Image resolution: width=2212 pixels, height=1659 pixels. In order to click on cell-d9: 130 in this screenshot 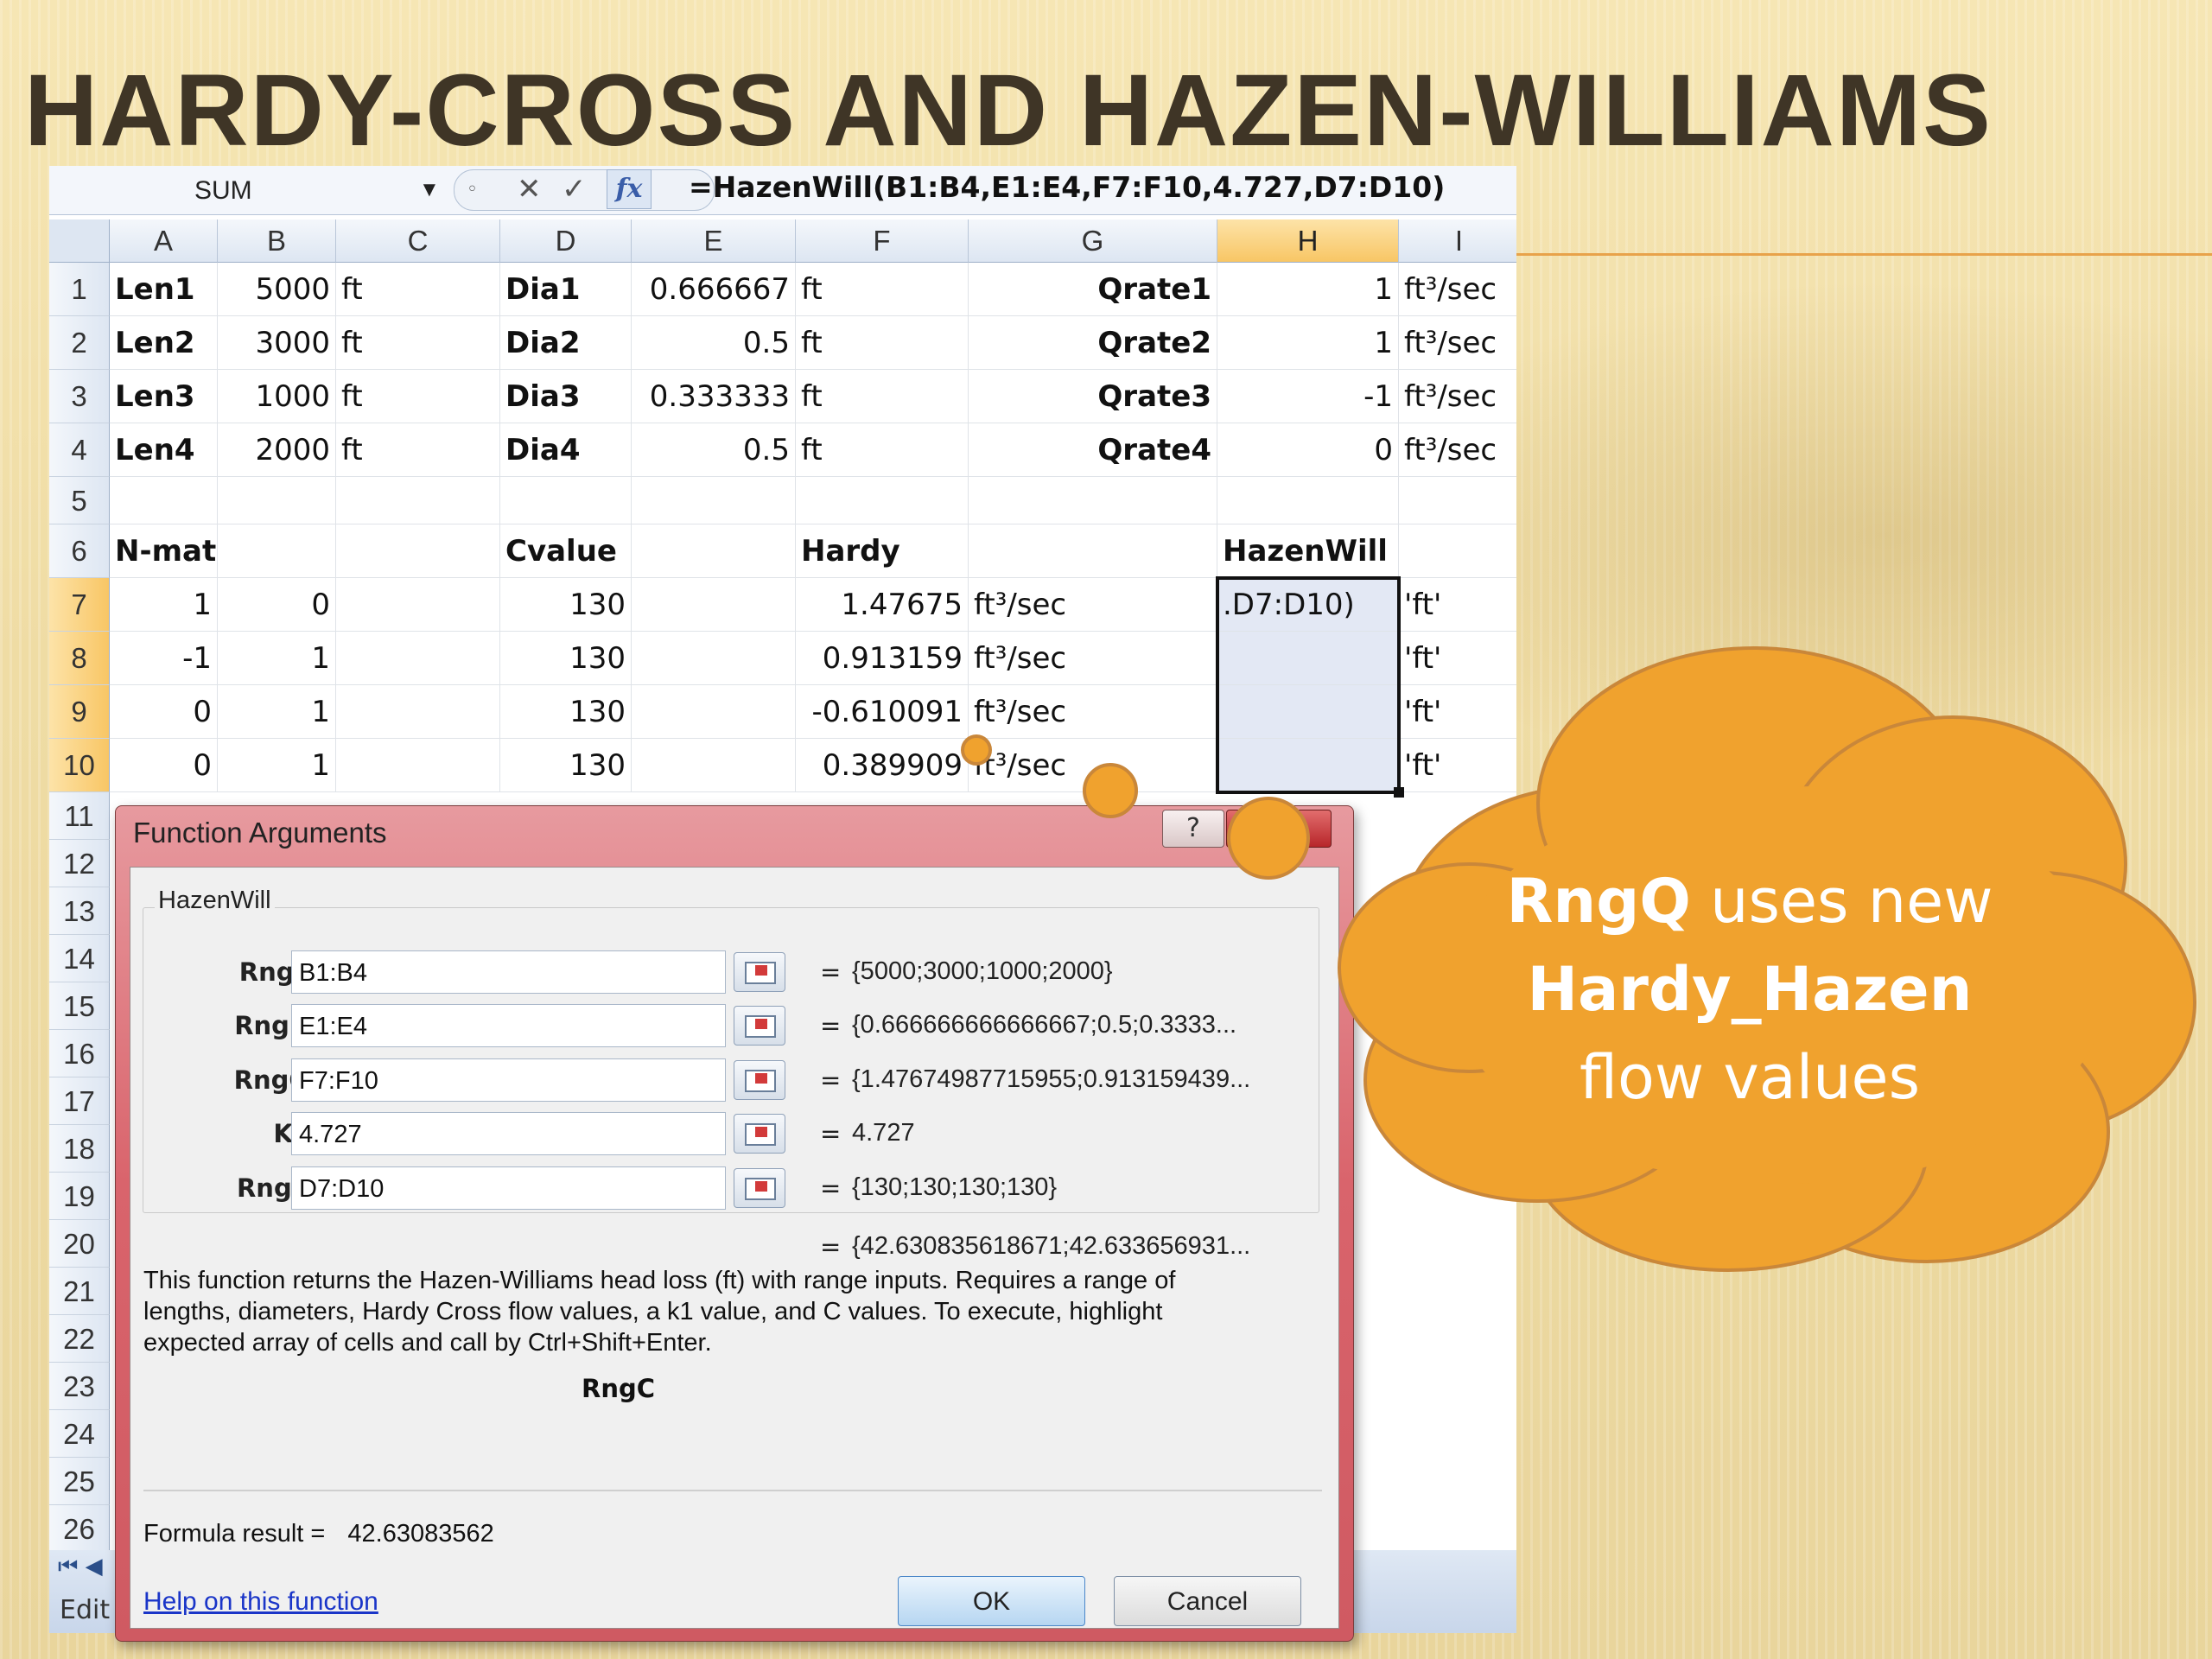, I will do `click(566, 712)`.